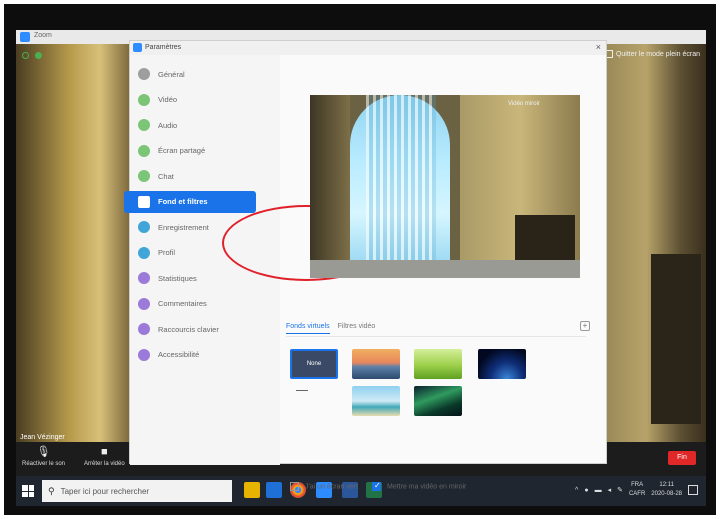 The height and width of the screenshot is (519, 720). I want to click on sidebar-item-label: Profil, so click(167, 252).